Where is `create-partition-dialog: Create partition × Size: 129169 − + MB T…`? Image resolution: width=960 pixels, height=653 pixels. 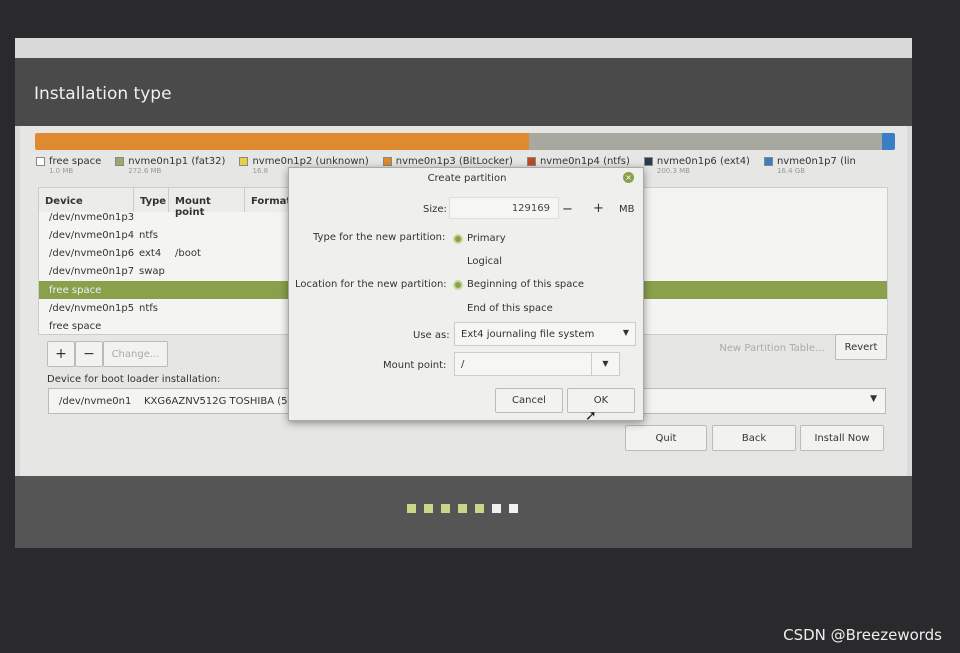
create-partition-dialog: Create partition × Size: 129169 − + MB T… is located at coordinates (466, 295).